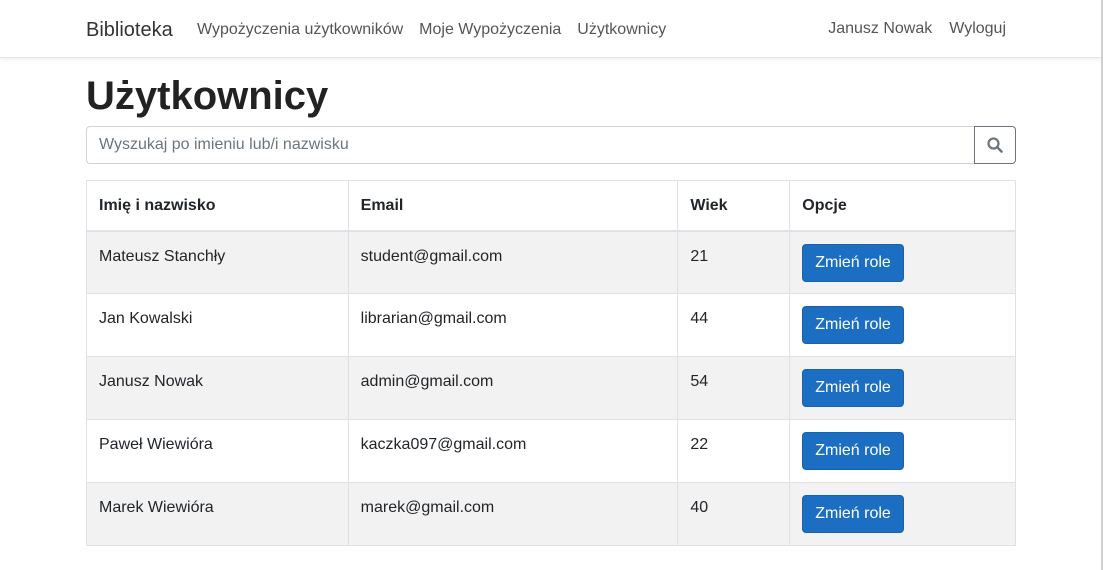 The width and height of the screenshot is (1103, 570). What do you see at coordinates (734, 514) in the screenshot?
I see `user-age-cell: 40` at bounding box center [734, 514].